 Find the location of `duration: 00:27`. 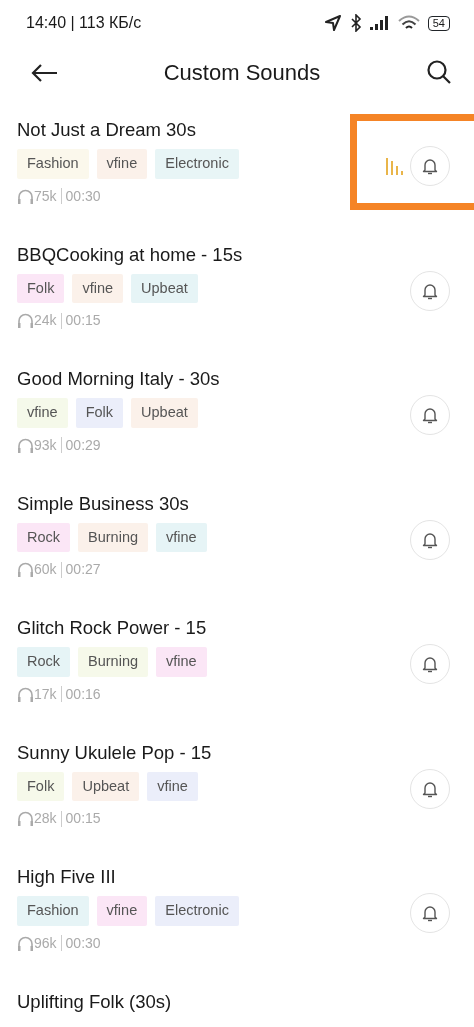

duration: 00:27 is located at coordinates (83, 570).